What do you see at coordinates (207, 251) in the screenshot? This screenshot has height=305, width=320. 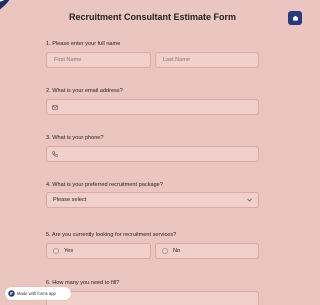 I see `radio-option-no: No` at bounding box center [207, 251].